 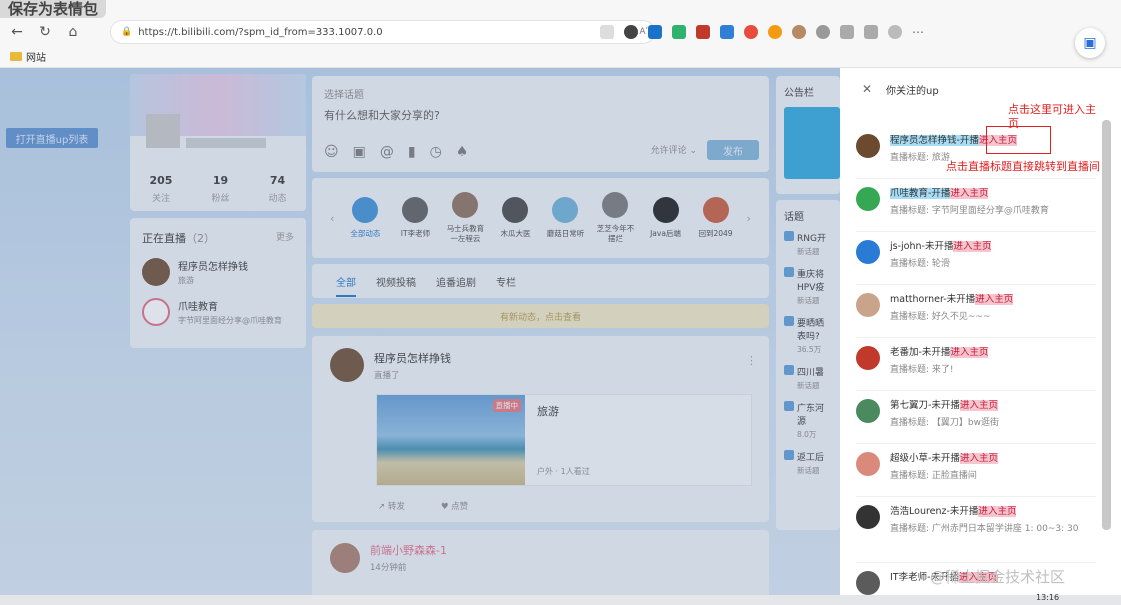 I want to click on publish-button: 发布, so click(x=733, y=150).